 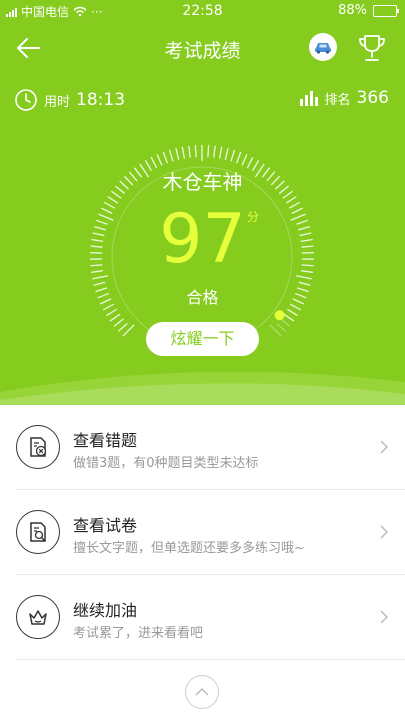 What do you see at coordinates (105, 440) in the screenshot?
I see `list-item-title: 查看错题` at bounding box center [105, 440].